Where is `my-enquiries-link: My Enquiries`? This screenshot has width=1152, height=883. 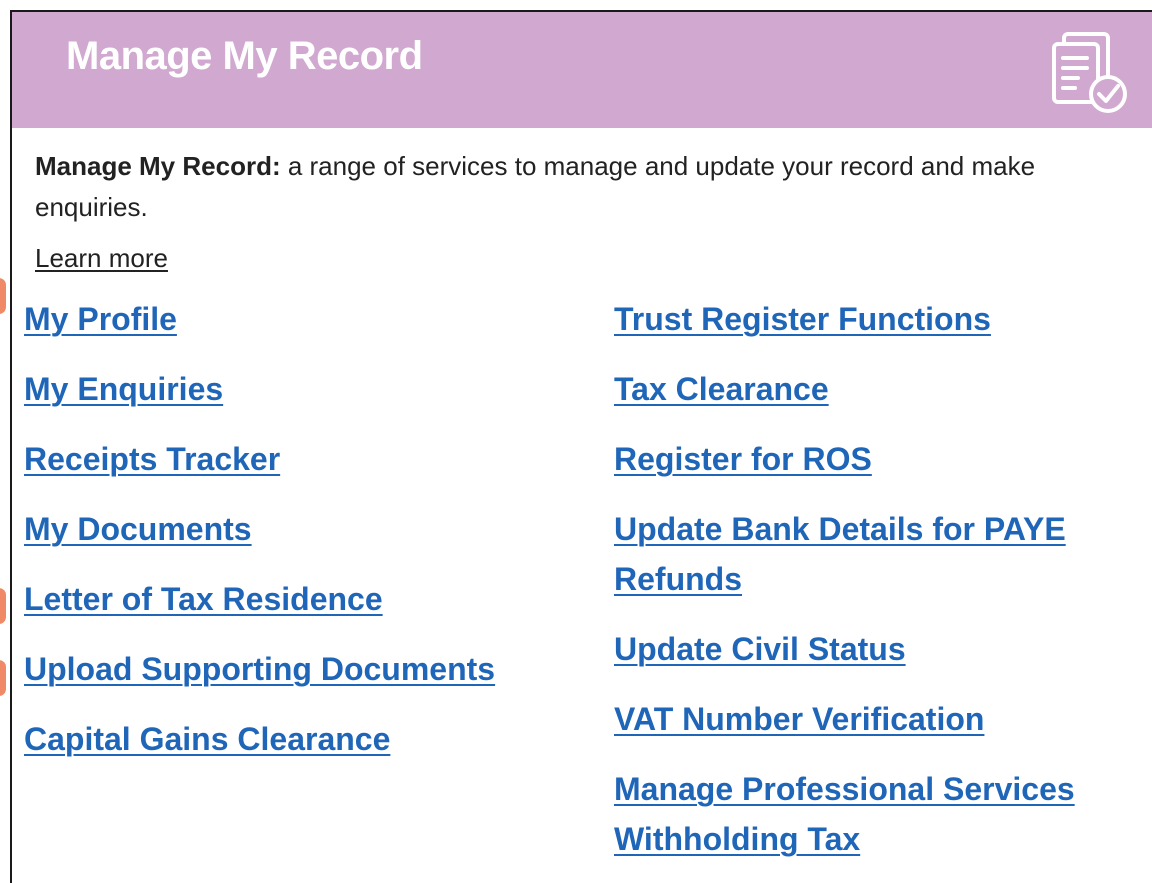 my-enquiries-link: My Enquiries is located at coordinates (123, 389).